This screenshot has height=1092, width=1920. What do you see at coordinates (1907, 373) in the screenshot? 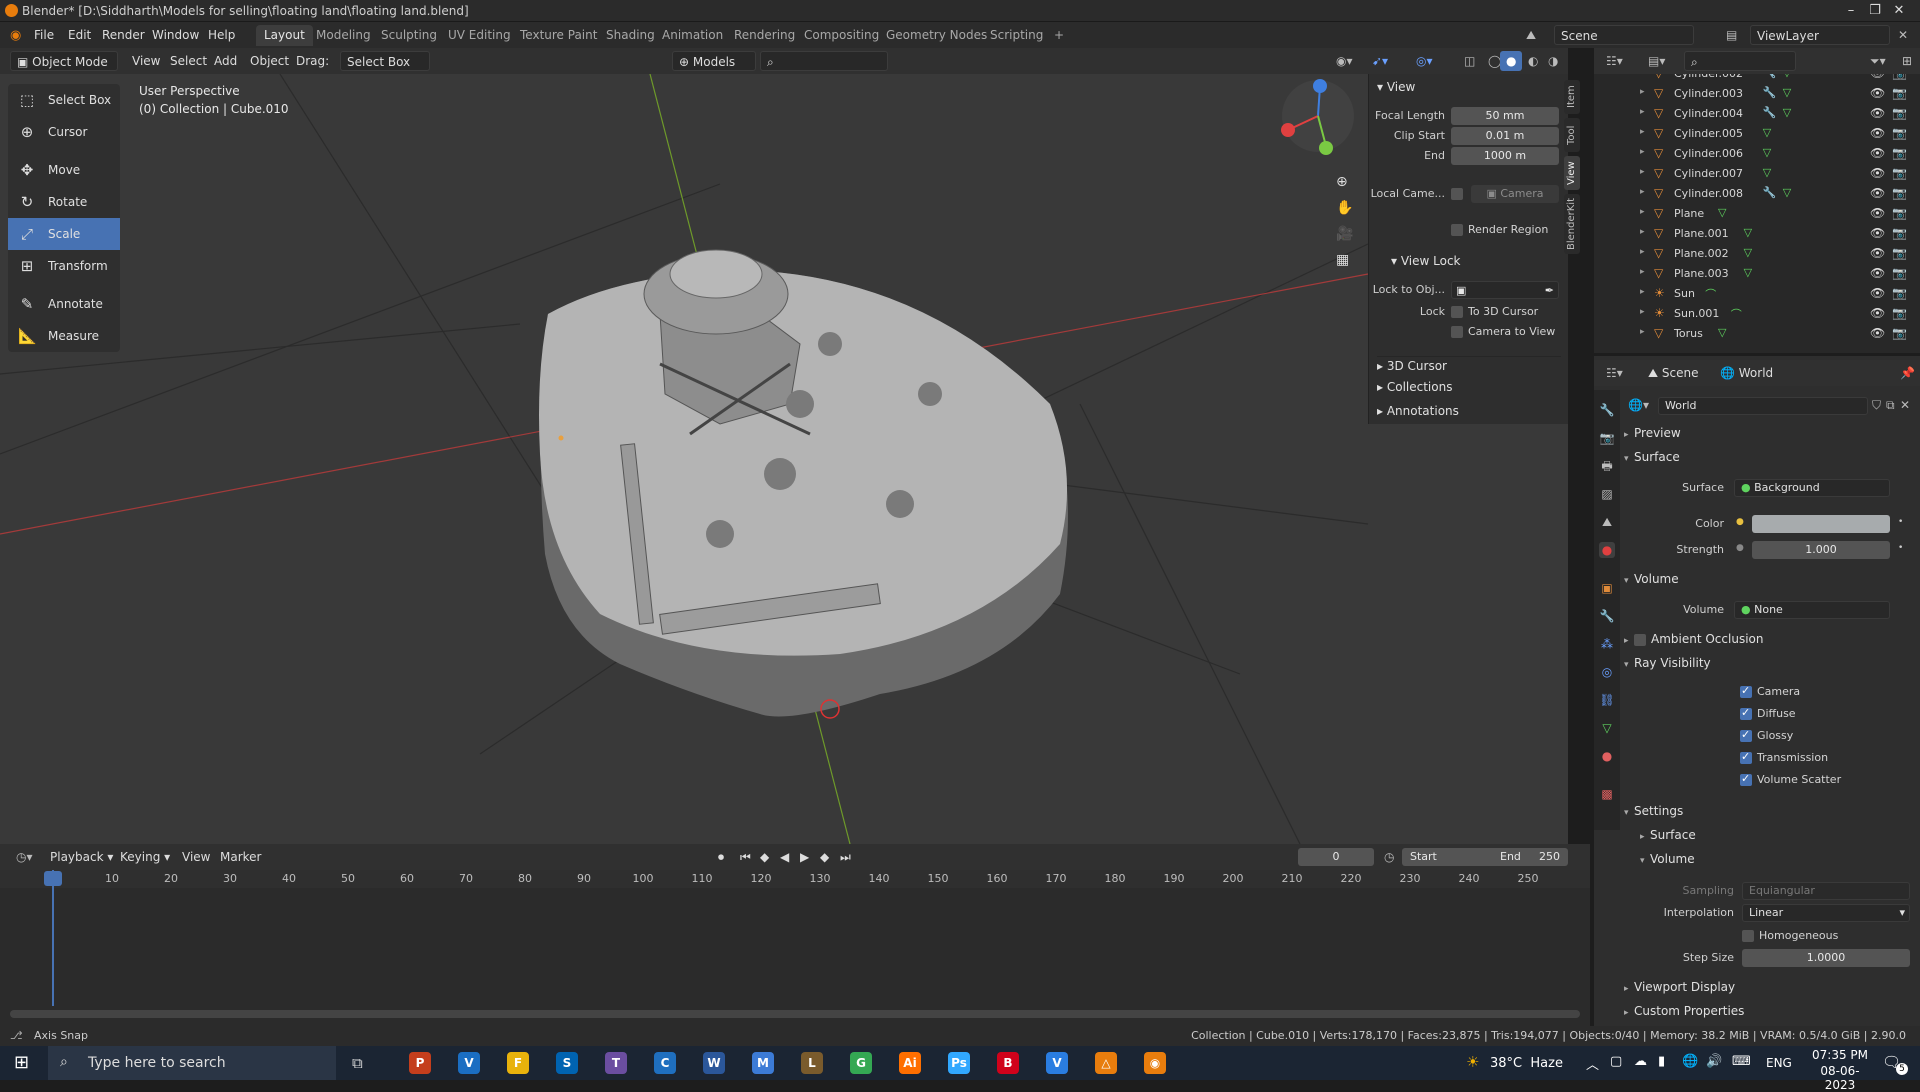
I see `pin-icon: 📌` at bounding box center [1907, 373].